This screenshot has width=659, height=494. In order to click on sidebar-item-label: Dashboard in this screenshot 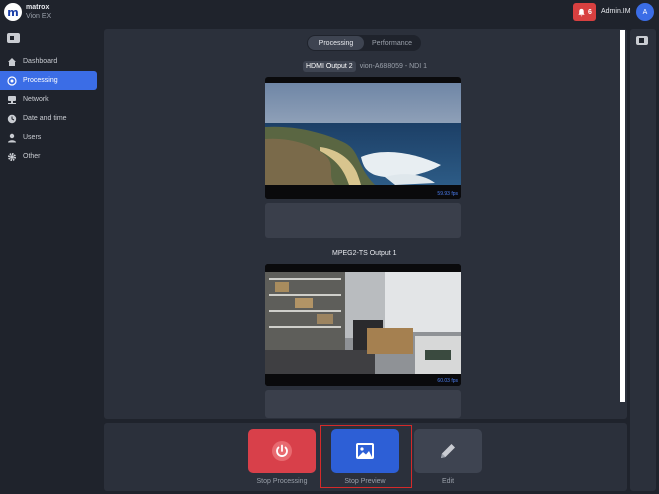, I will do `click(40, 61)`.